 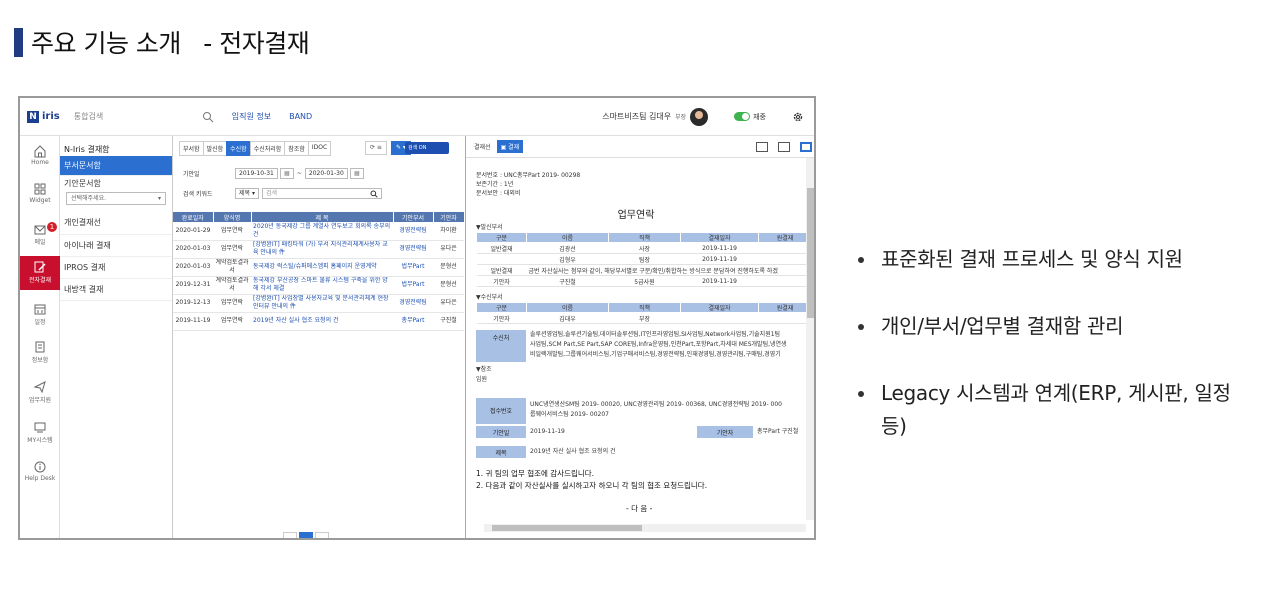 I want to click on list-view-icon, so click(x=784, y=146).